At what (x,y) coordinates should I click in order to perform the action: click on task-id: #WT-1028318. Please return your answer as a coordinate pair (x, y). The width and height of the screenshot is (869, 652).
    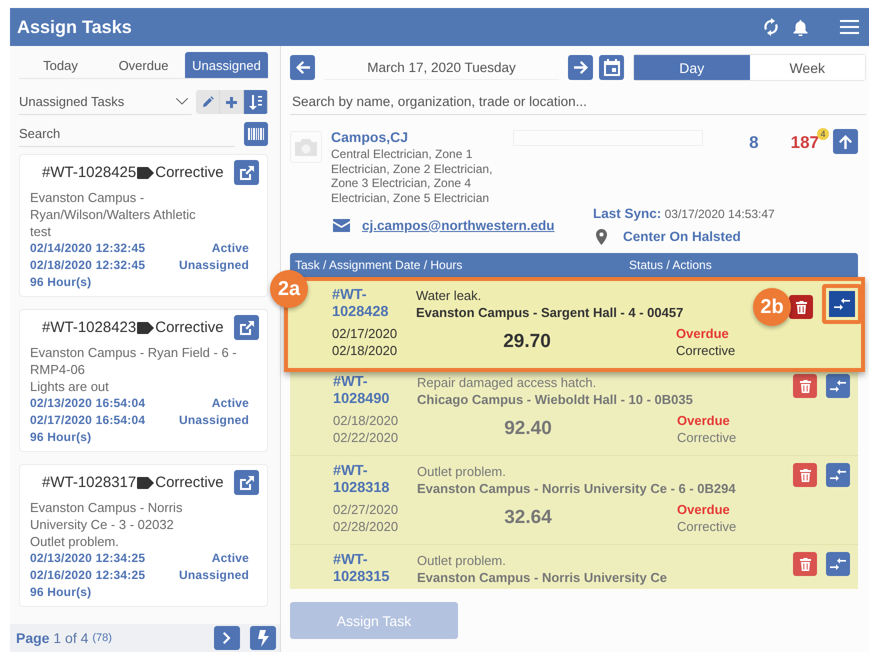
    Looking at the image, I should click on (365, 480).